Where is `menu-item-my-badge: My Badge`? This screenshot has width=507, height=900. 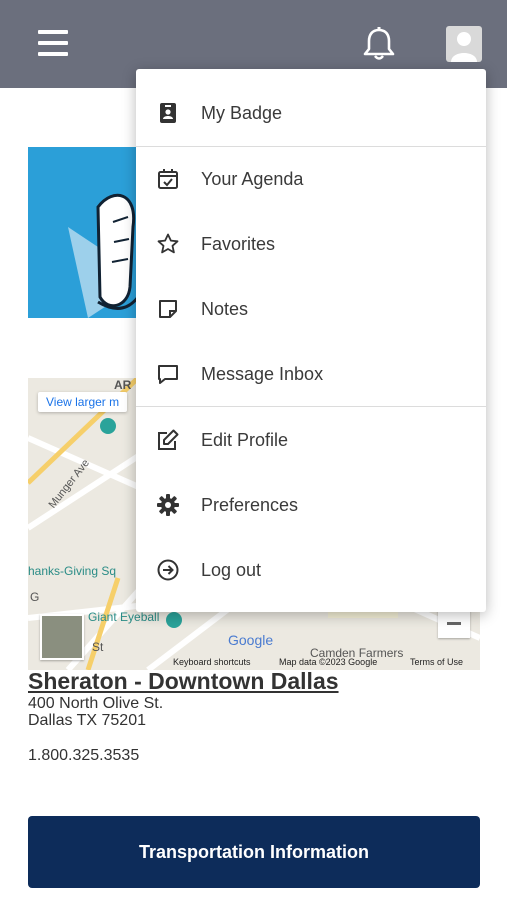
menu-item-my-badge: My Badge is located at coordinates (311, 113).